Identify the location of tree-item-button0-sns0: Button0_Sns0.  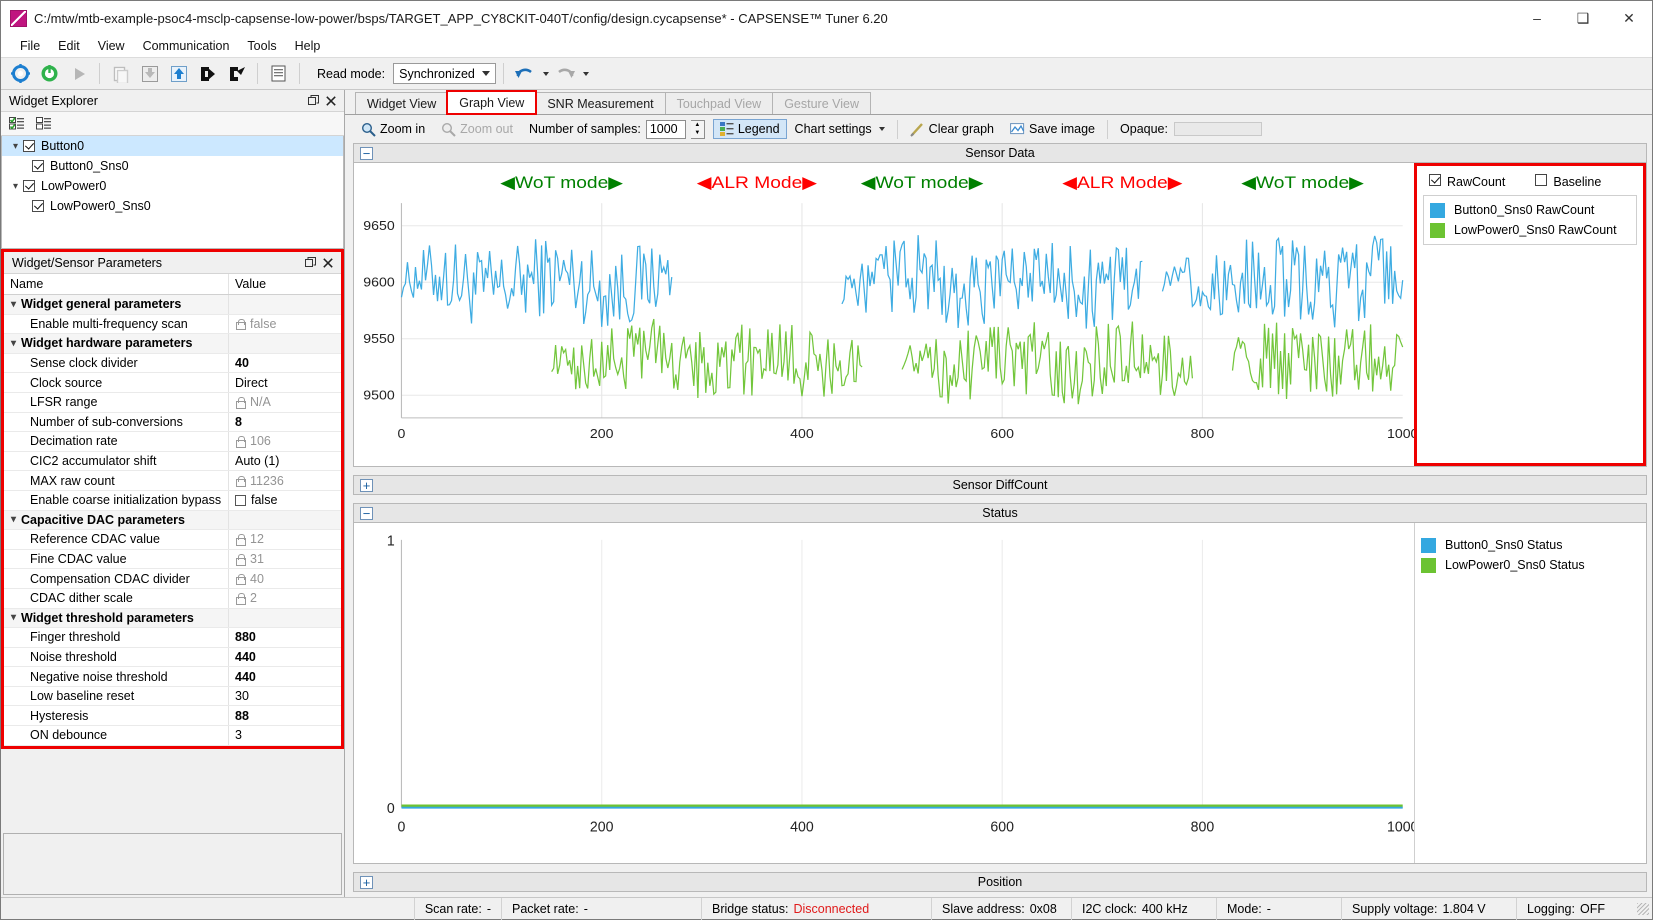
(172, 166).